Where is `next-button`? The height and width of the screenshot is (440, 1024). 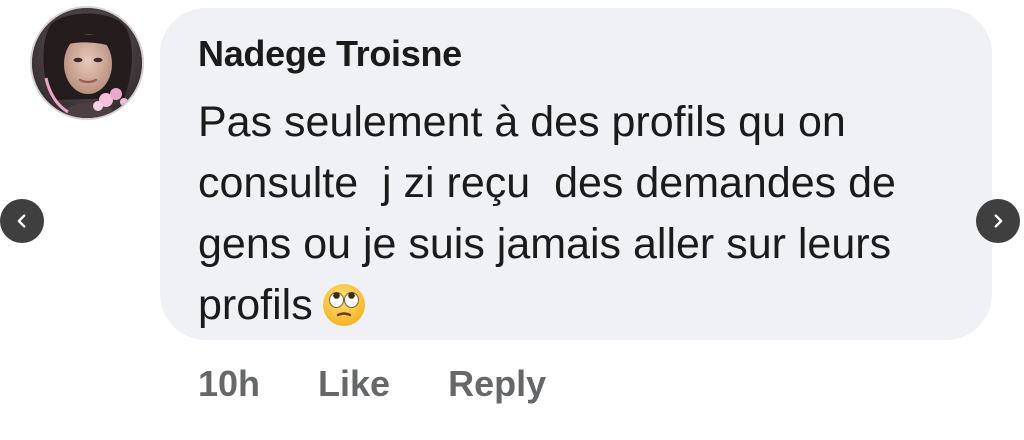
next-button is located at coordinates (998, 221).